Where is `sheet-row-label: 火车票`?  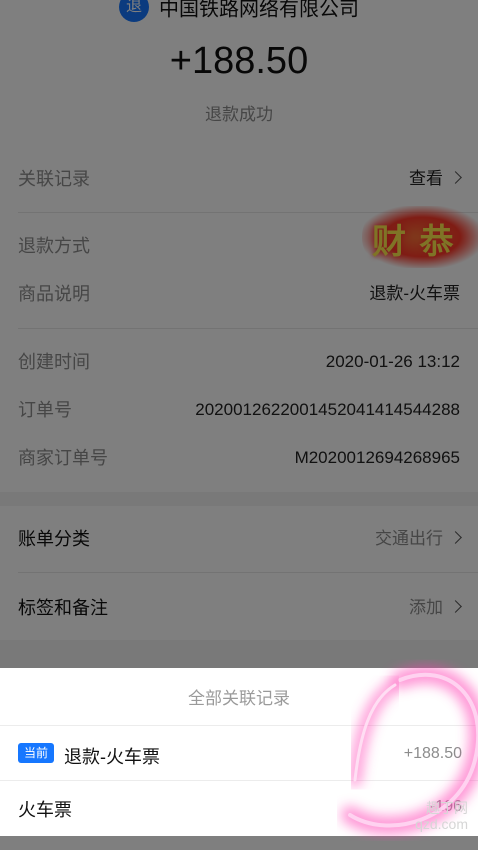 sheet-row-label: 火车票 is located at coordinates (45, 809).